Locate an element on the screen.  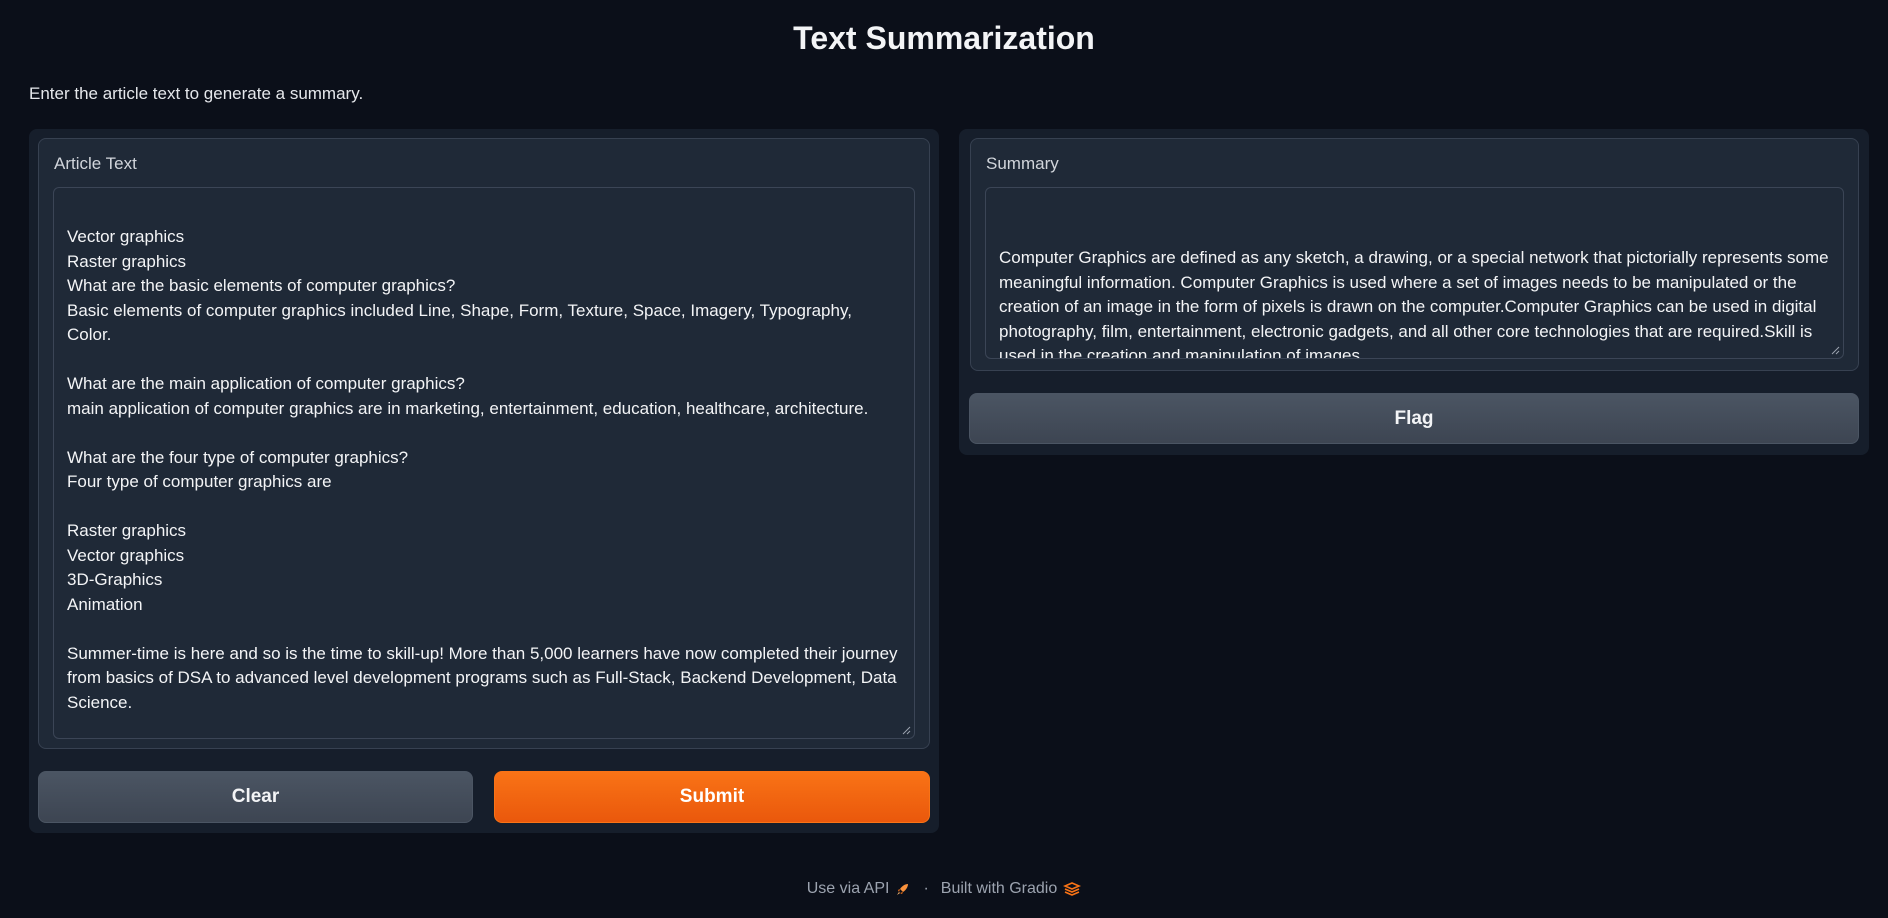
summary-label: Summary is located at coordinates (1022, 163).